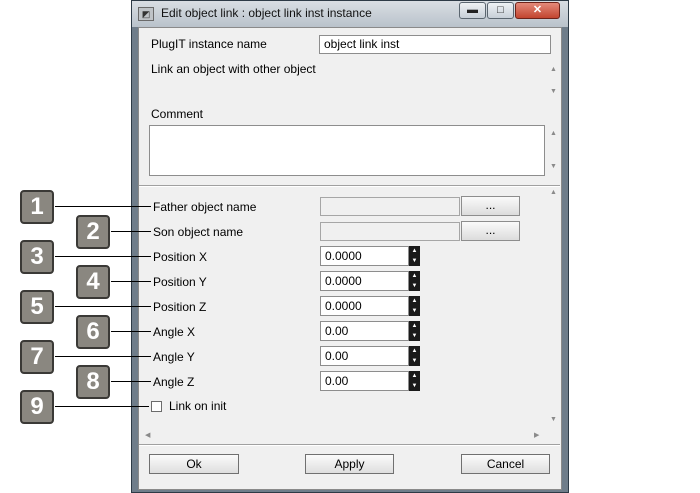  What do you see at coordinates (553, 92) in the screenshot?
I see `description-scroll-down-icon: ▼` at bounding box center [553, 92].